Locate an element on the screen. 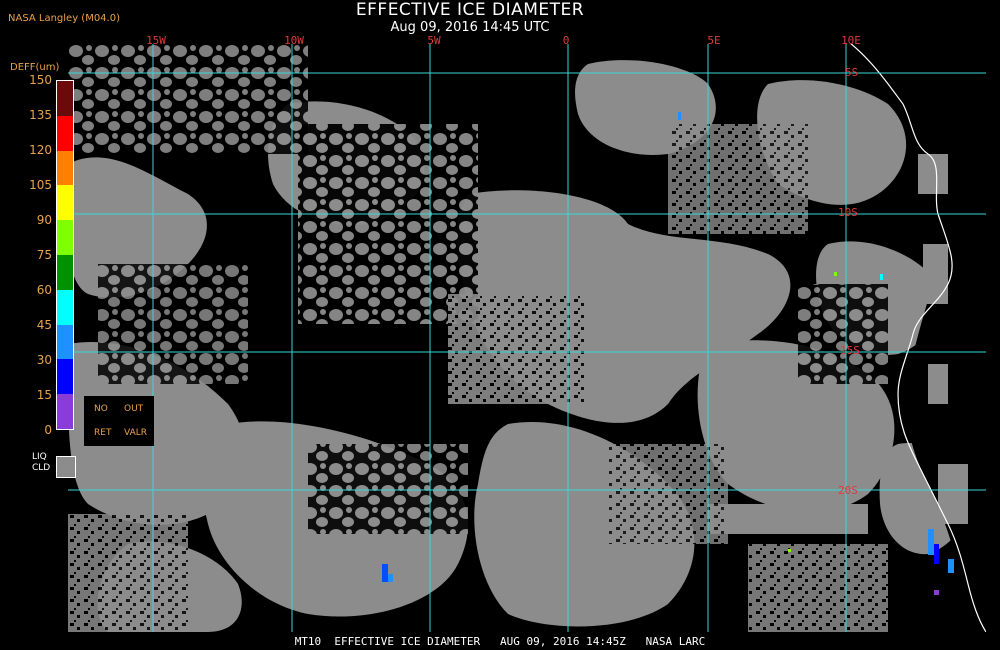 The width and height of the screenshot is (1000, 650). provider-label: NASA Langley (M04.0) is located at coordinates (64, 18).